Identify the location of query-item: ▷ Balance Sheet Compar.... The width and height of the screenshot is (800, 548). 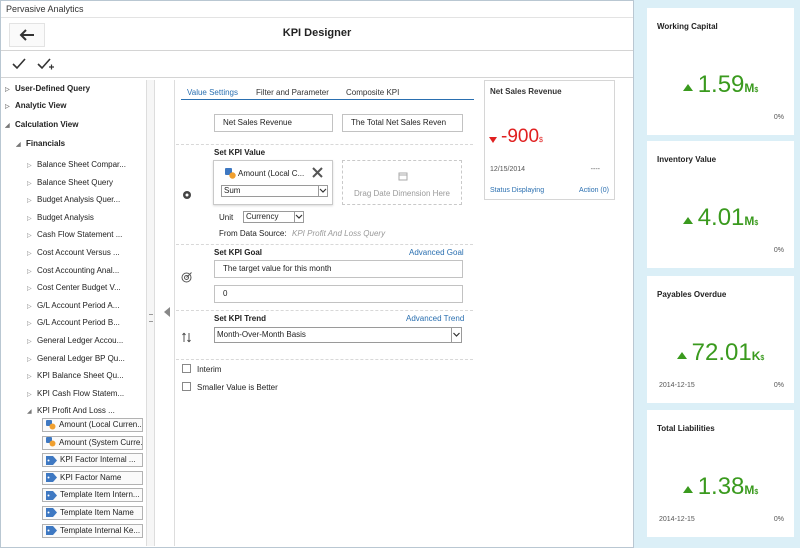
(86, 165).